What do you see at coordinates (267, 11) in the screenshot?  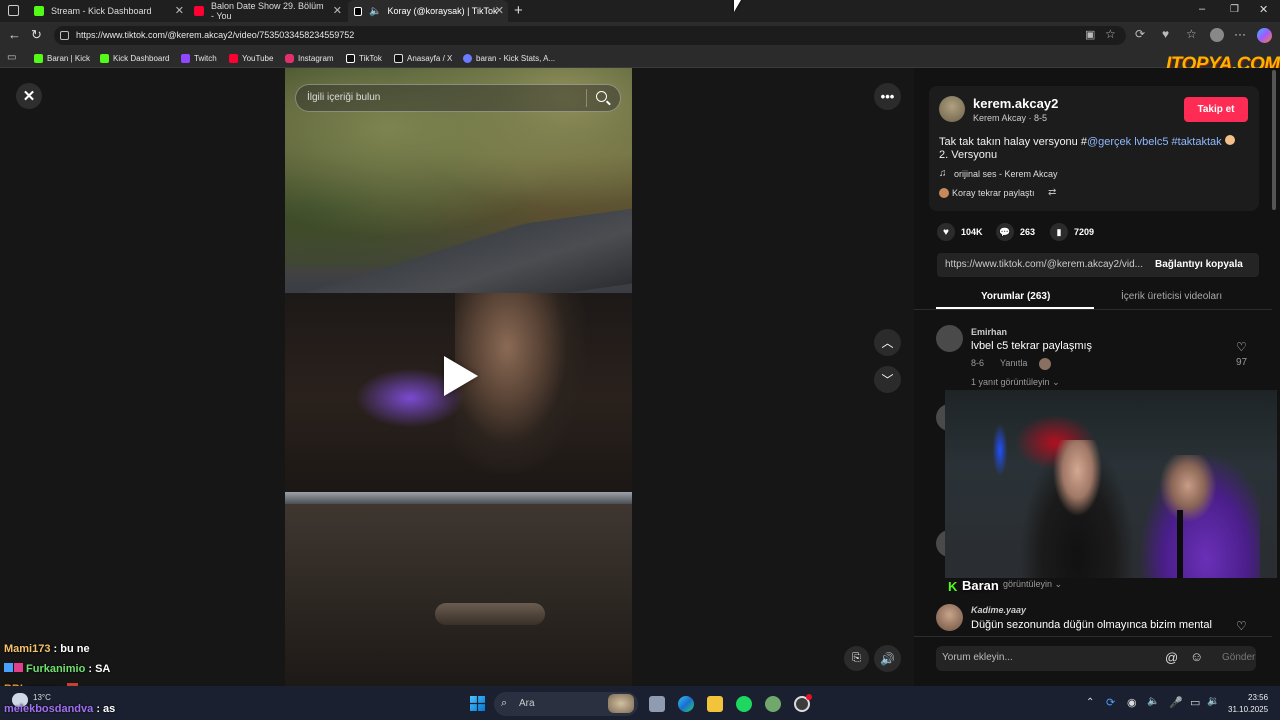 I see `tab-youtube: Balon Date Show 29. Bölüm - You ✕` at bounding box center [267, 11].